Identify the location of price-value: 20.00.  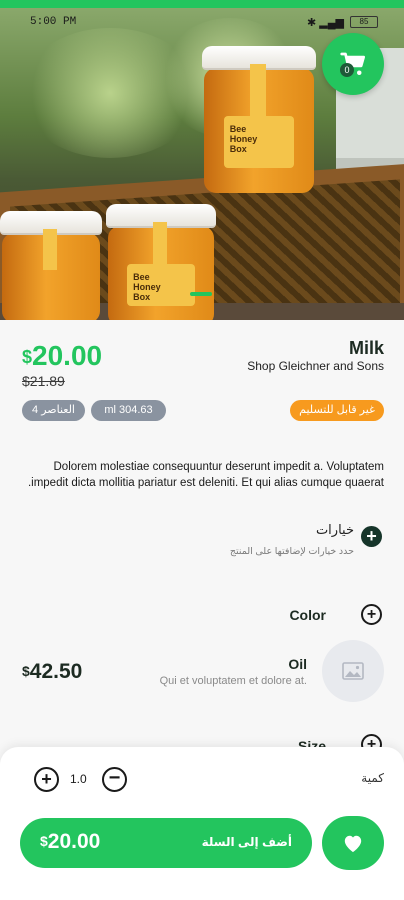
(67, 355).